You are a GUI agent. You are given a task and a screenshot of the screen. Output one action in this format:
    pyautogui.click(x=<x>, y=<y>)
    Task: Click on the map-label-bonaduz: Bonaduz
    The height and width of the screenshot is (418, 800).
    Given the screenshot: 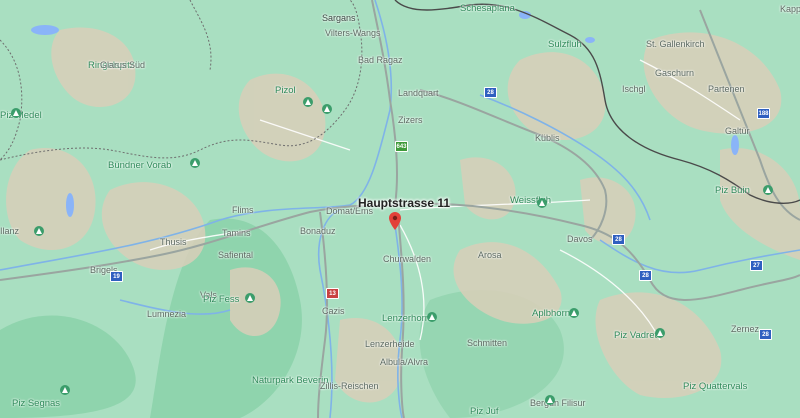 What is the action you would take?
    pyautogui.click(x=318, y=231)
    